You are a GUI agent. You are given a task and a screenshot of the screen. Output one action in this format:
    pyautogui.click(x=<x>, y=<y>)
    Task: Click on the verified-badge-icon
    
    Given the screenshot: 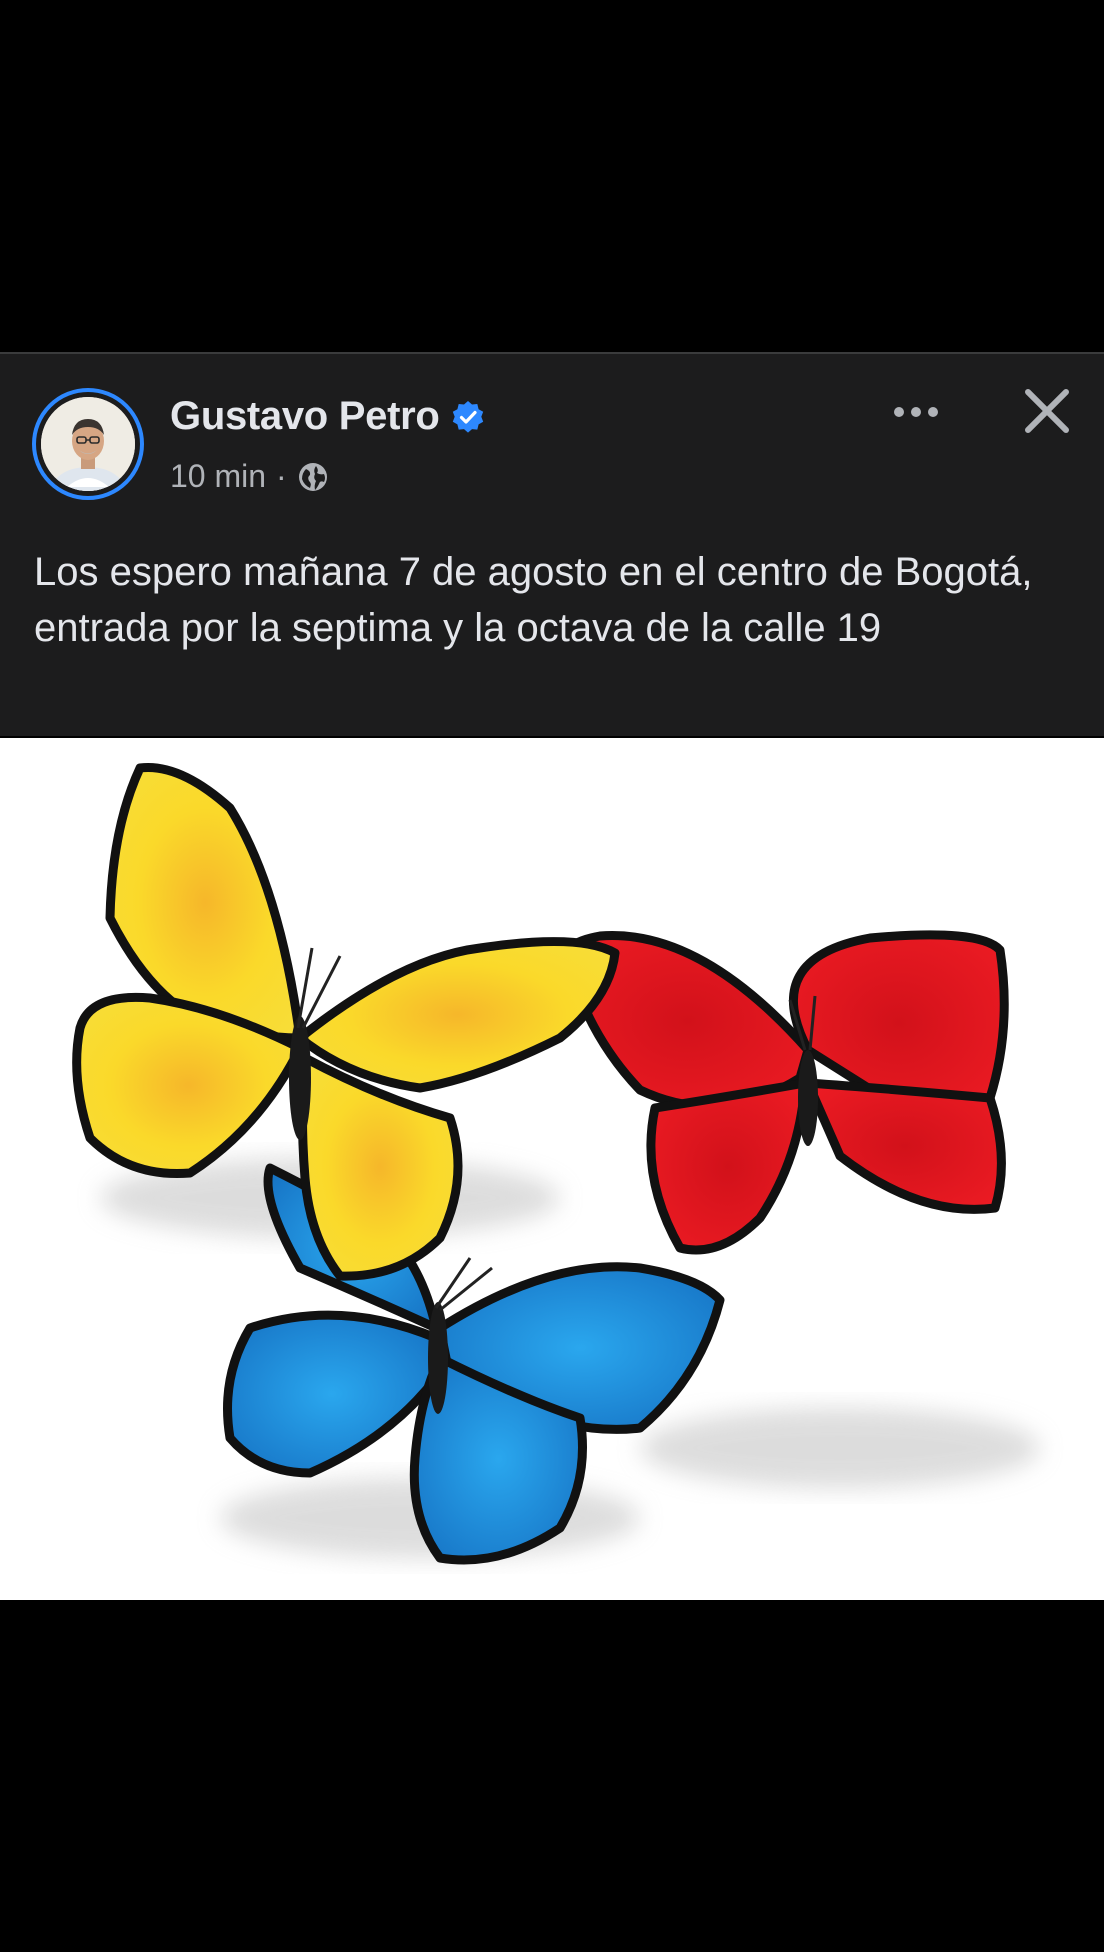 What is the action you would take?
    pyautogui.click(x=467, y=416)
    